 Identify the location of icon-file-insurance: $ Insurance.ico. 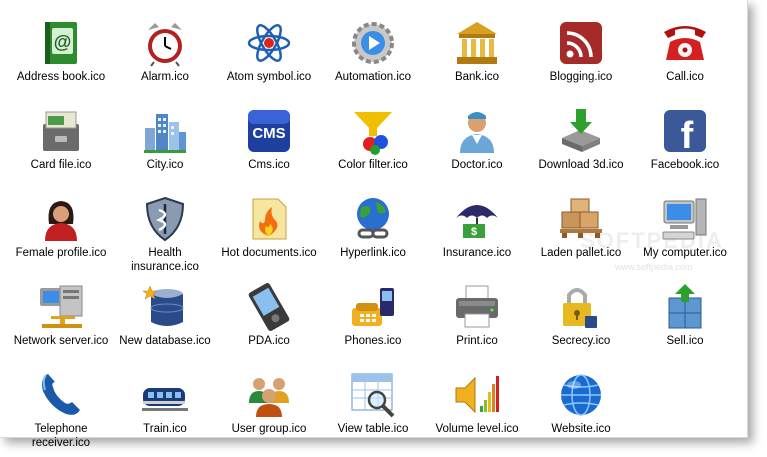
(477, 234).